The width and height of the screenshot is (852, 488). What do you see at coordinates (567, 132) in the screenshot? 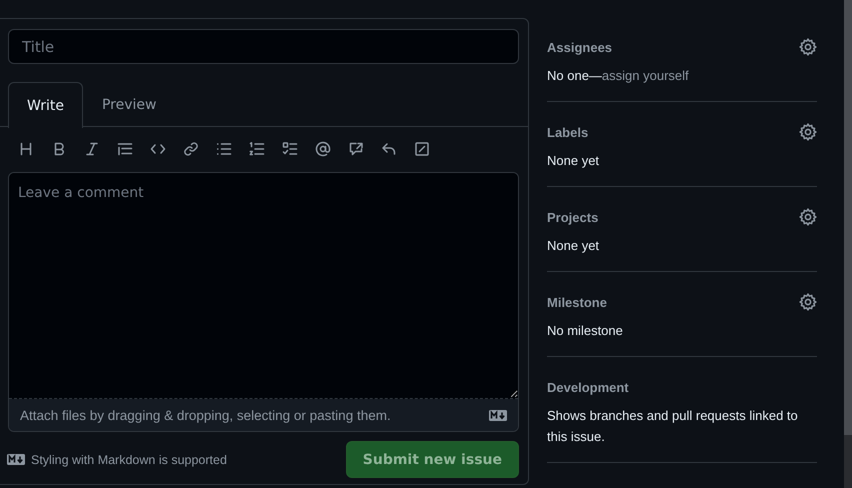
I see `sidebar-heading: Labels` at bounding box center [567, 132].